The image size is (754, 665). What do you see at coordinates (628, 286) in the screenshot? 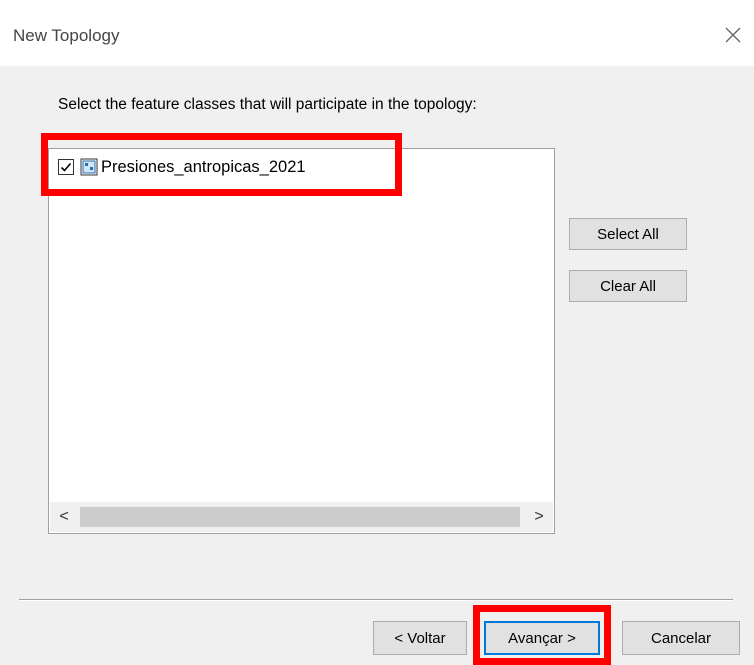
I see `clear-all-button: Clear All` at bounding box center [628, 286].